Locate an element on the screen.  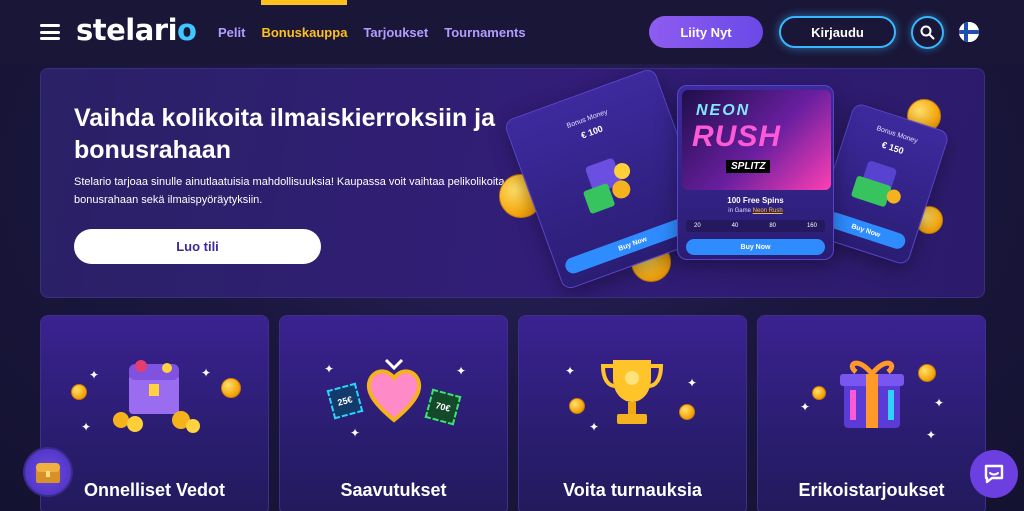
feature-title: Onnelliset Vedot is located at coordinates (154, 490).